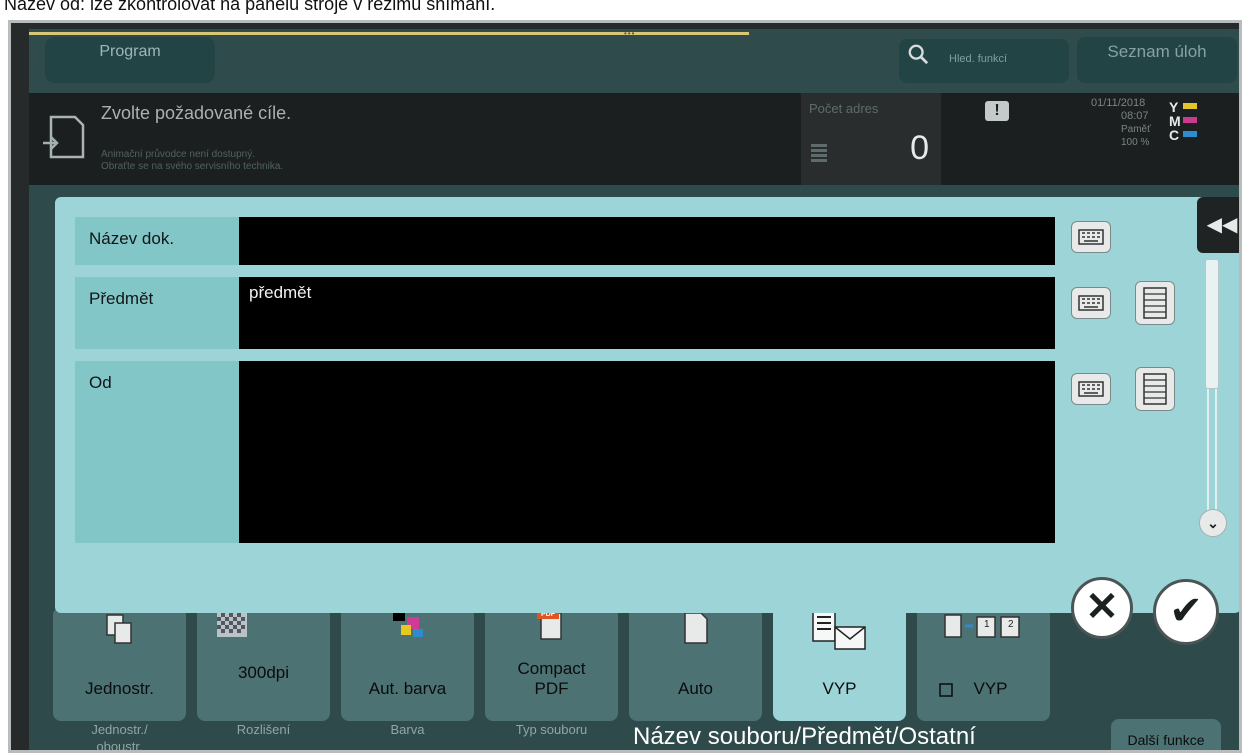 Image resolution: width=1244 pixels, height=753 pixels. Describe the element at coordinates (1184, 121) in the screenshot. I see `toner-magenta: M` at that location.